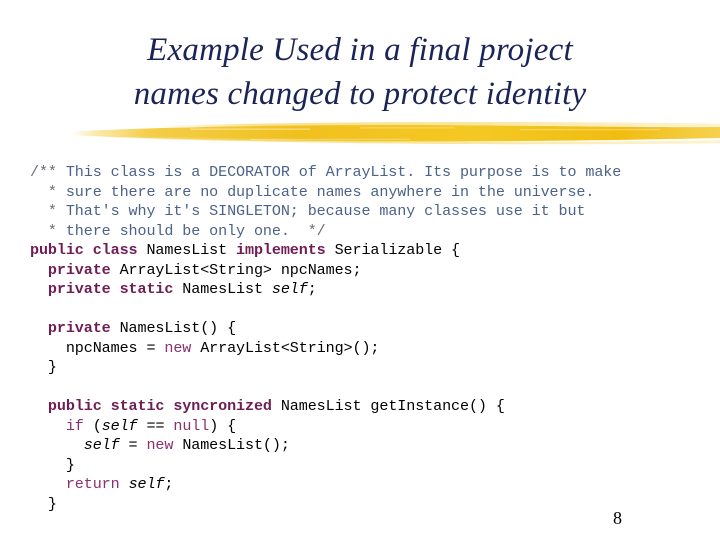 This screenshot has height=540, width=720. I want to click on code-line: return self;, so click(370, 485).